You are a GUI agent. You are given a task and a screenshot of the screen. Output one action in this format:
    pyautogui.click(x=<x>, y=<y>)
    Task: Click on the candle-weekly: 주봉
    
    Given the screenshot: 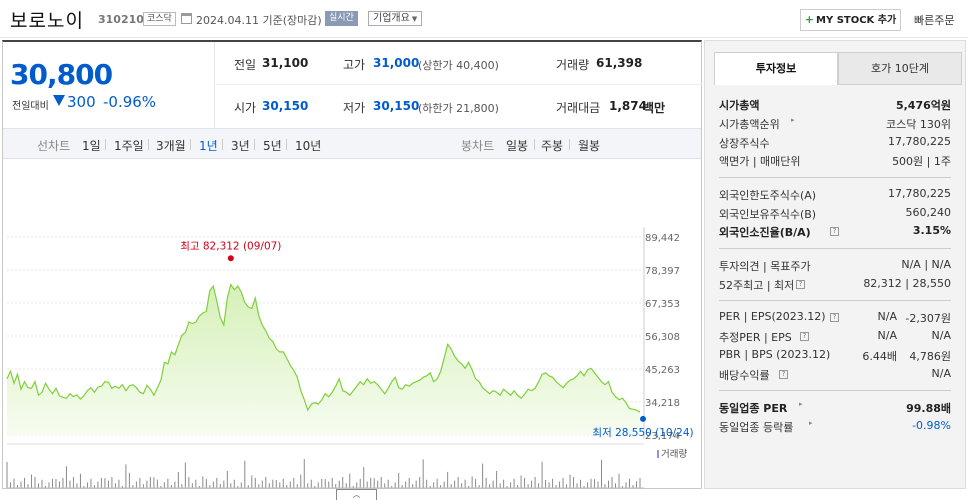 What is the action you would take?
    pyautogui.click(x=552, y=145)
    